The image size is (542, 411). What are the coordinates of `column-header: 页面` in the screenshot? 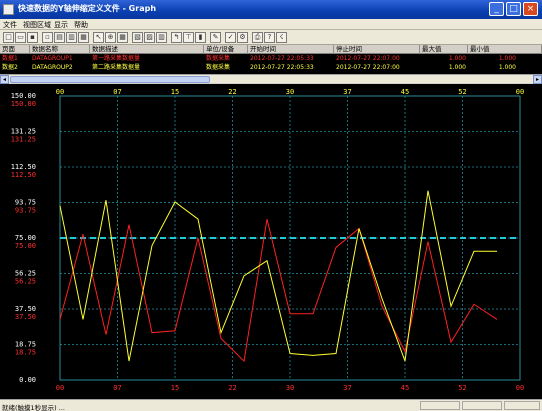 It's located at (15, 49).